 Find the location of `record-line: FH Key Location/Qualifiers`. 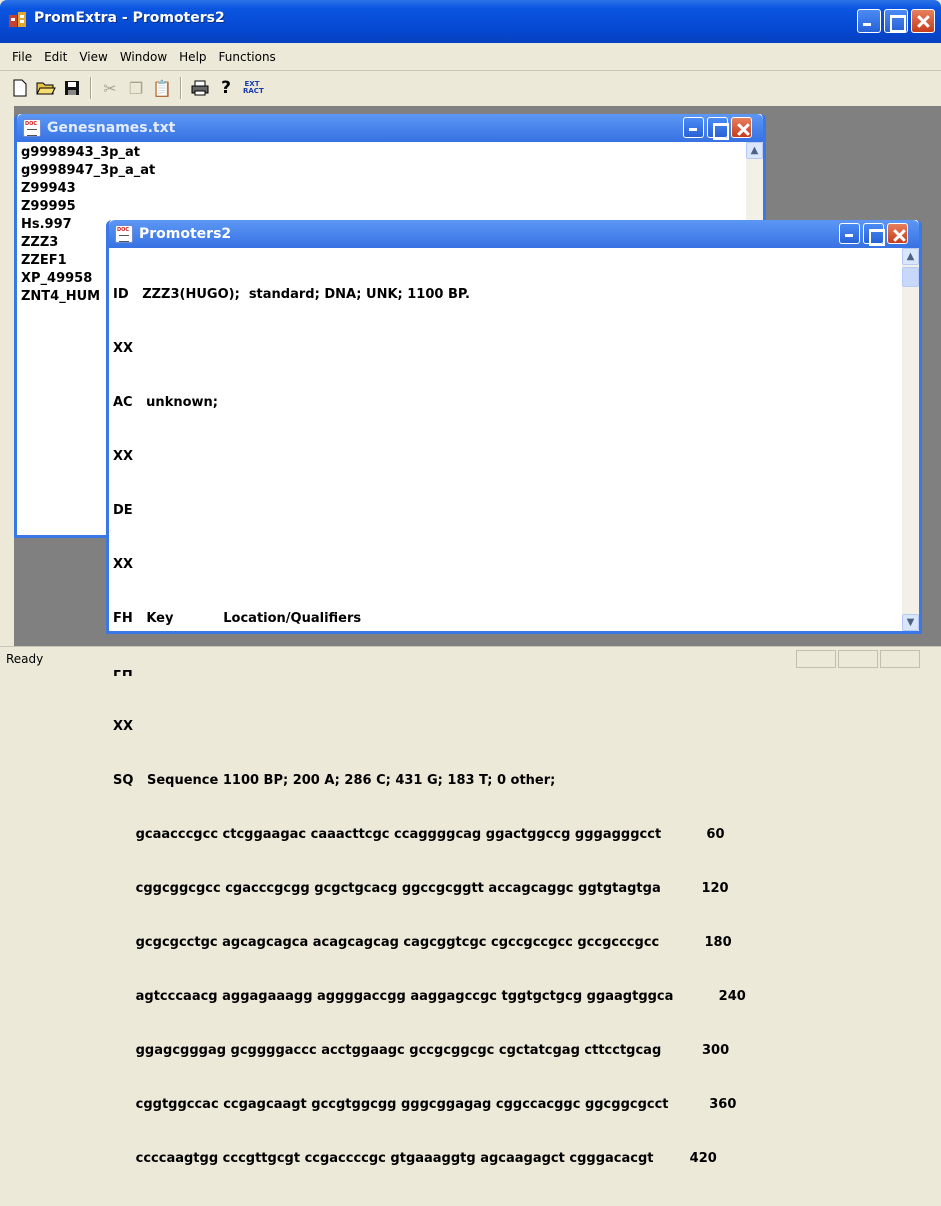

record-line: FH Key Location/Qualifiers is located at coordinates (237, 618).